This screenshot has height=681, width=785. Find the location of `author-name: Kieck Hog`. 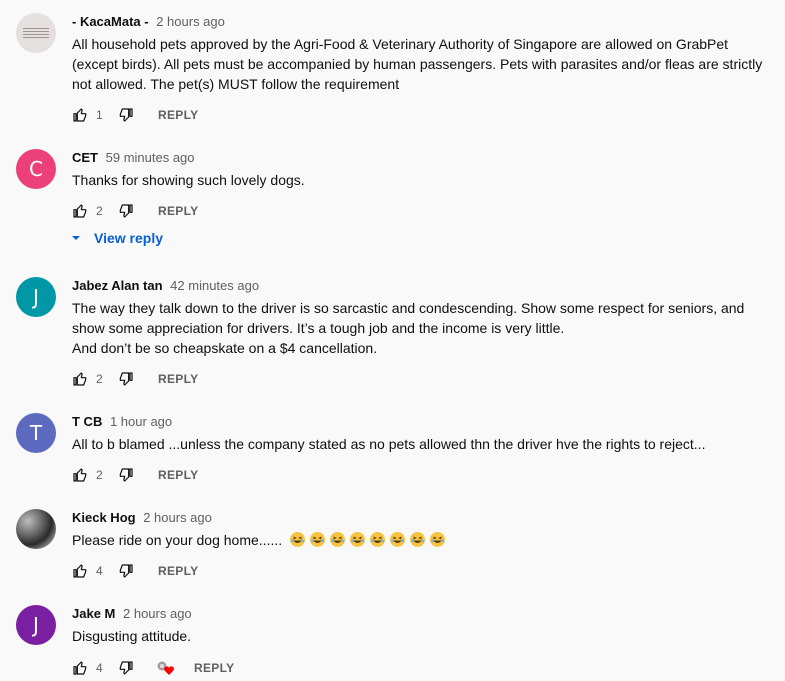

author-name: Kieck Hog is located at coordinates (104, 517).